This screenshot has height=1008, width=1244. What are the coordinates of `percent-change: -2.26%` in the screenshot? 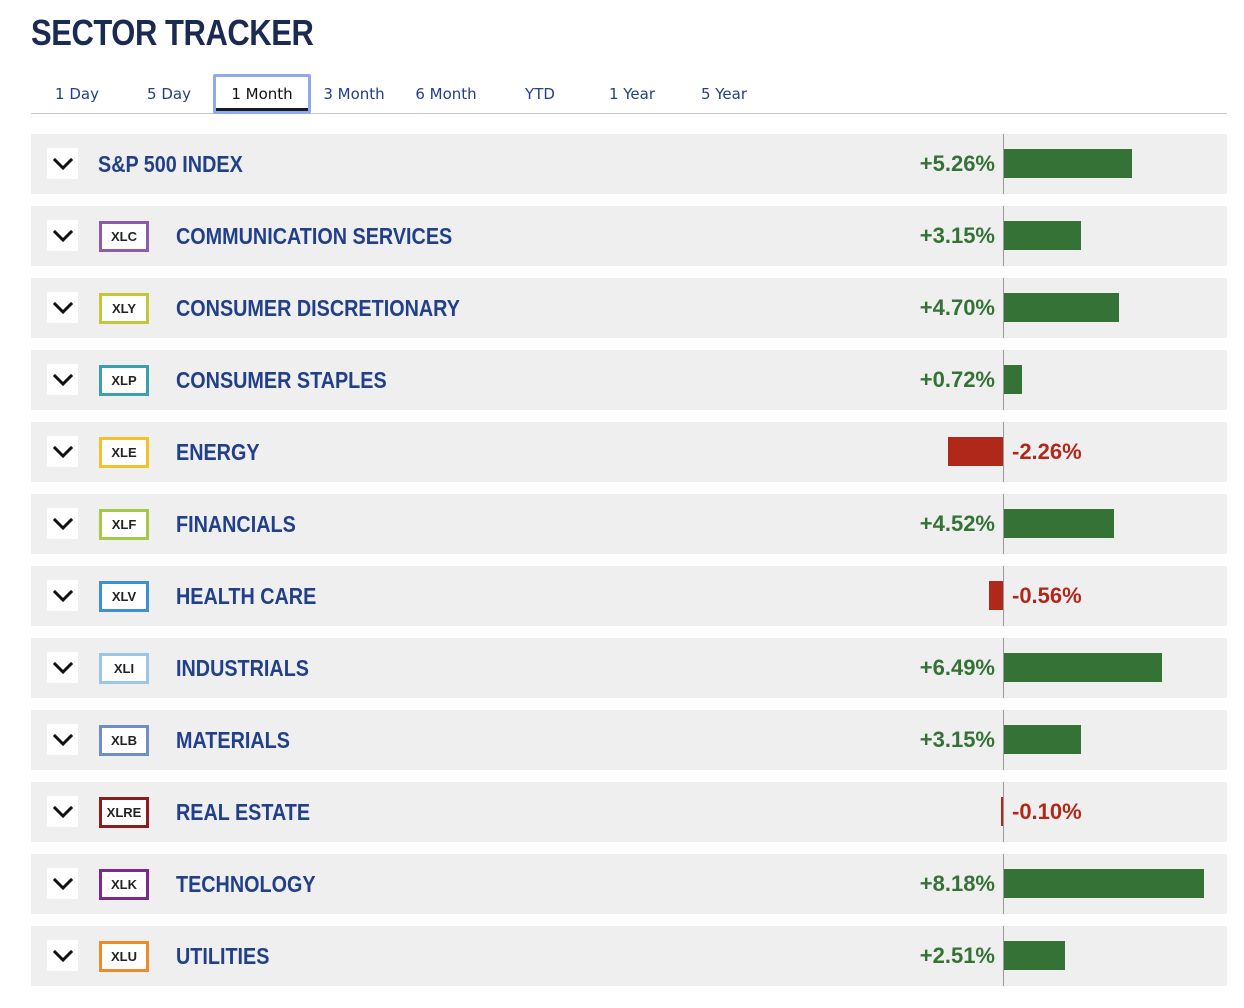 It's located at (1047, 451).